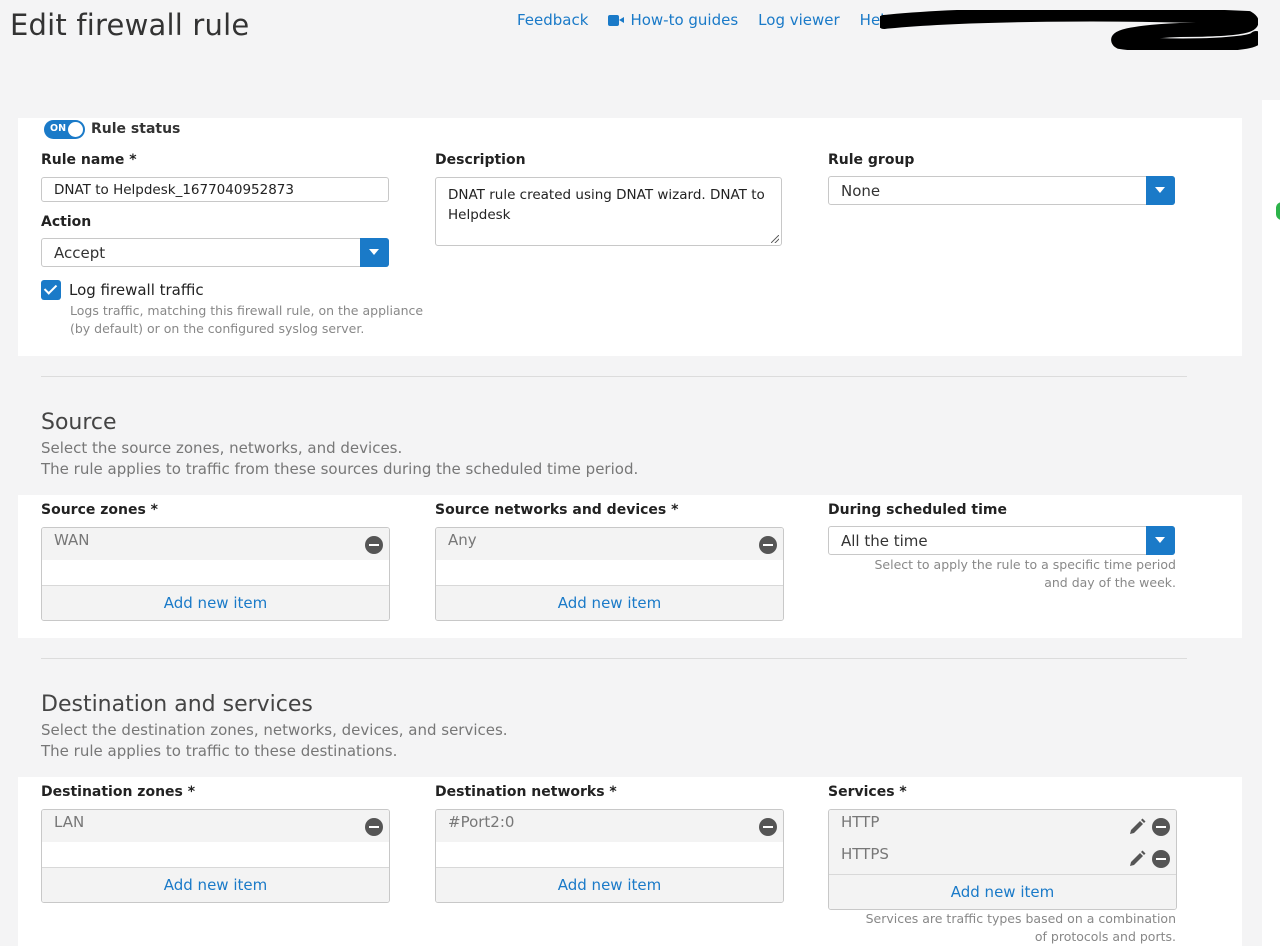 The width and height of the screenshot is (1280, 946). Describe the element at coordinates (79, 422) in the screenshot. I see `source-section-title: Source` at that location.